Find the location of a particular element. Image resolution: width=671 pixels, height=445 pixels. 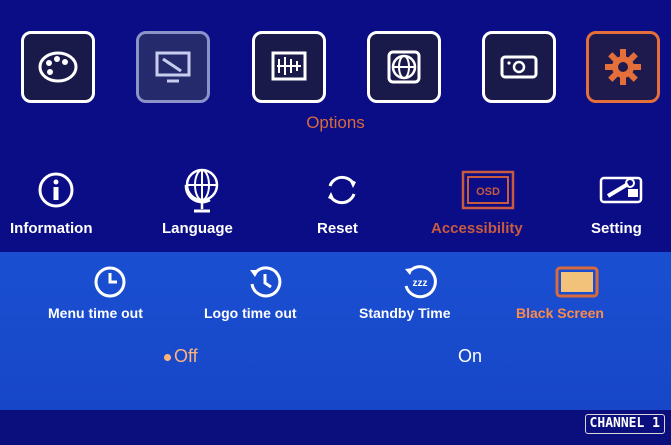

setting-item is located at coordinates (621, 190).